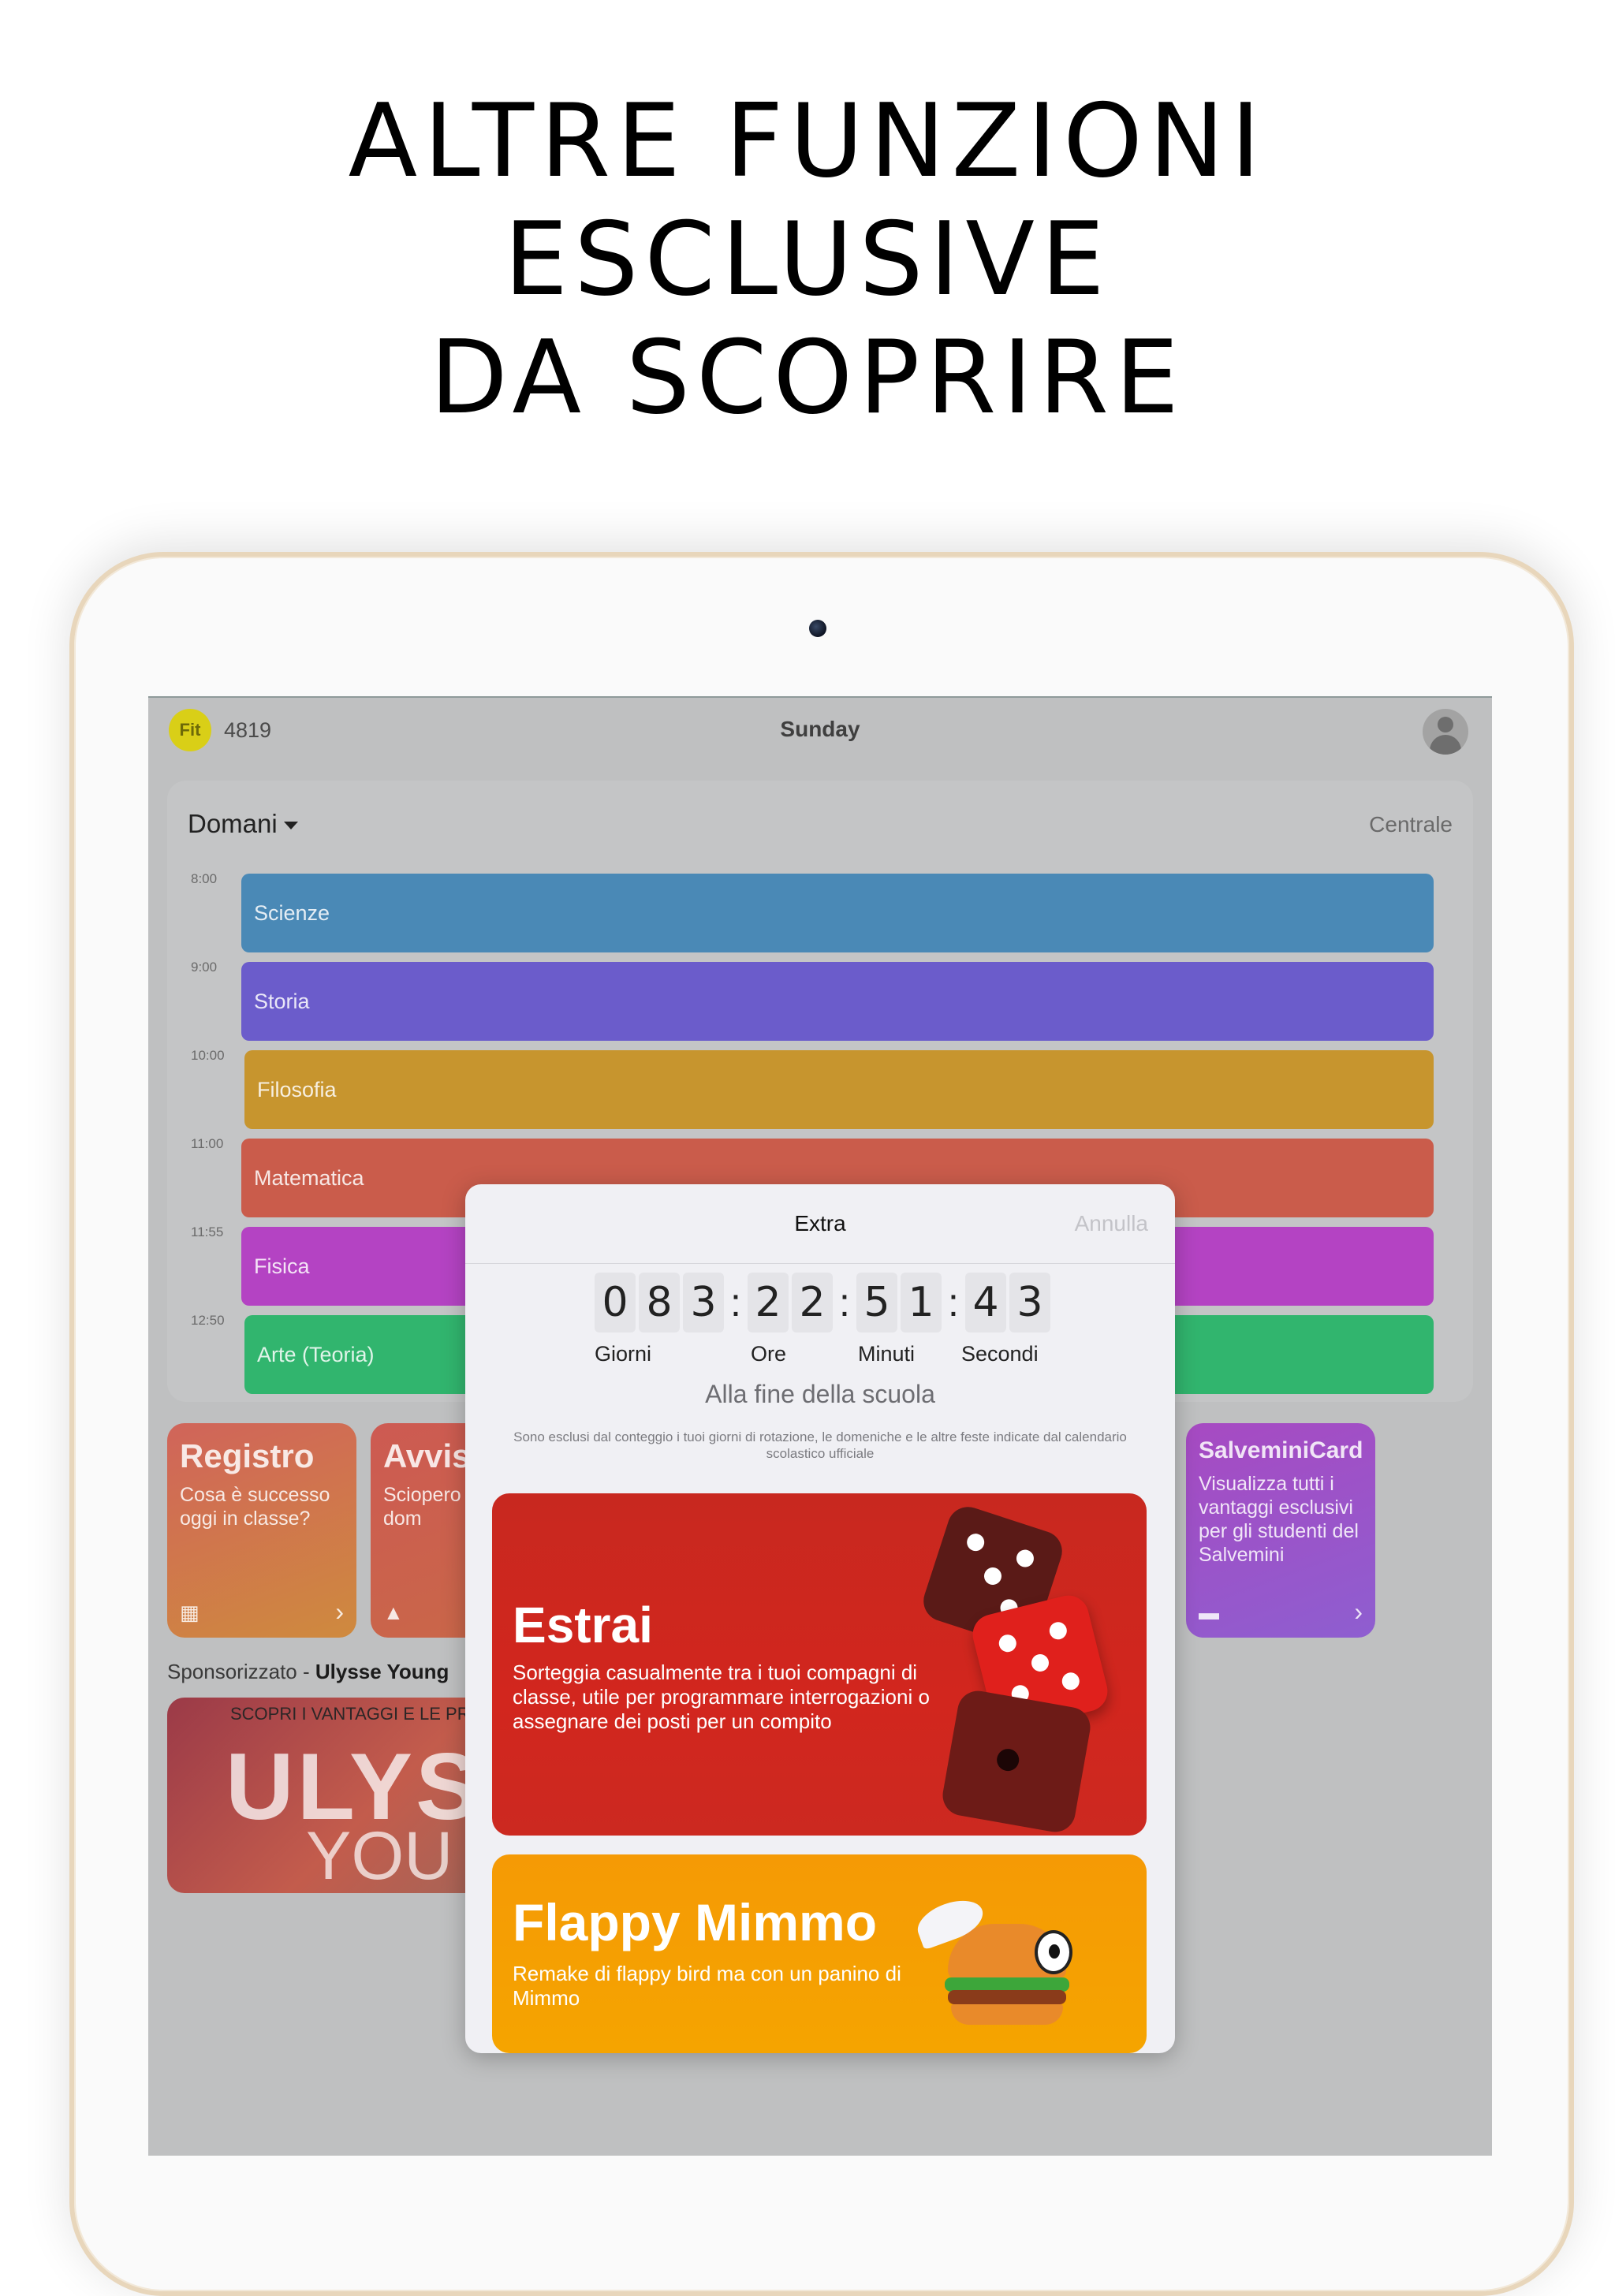  What do you see at coordinates (248, 1455) in the screenshot?
I see `tile-title: Registro` at bounding box center [248, 1455].